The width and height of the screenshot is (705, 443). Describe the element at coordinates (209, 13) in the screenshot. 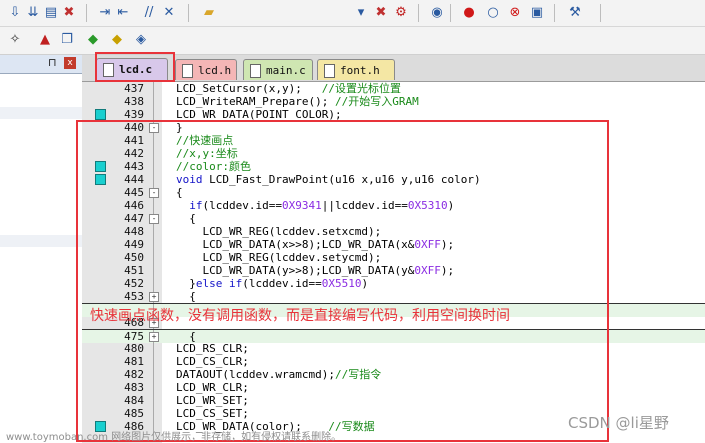

I see `open-folder-icon: ▰` at that location.